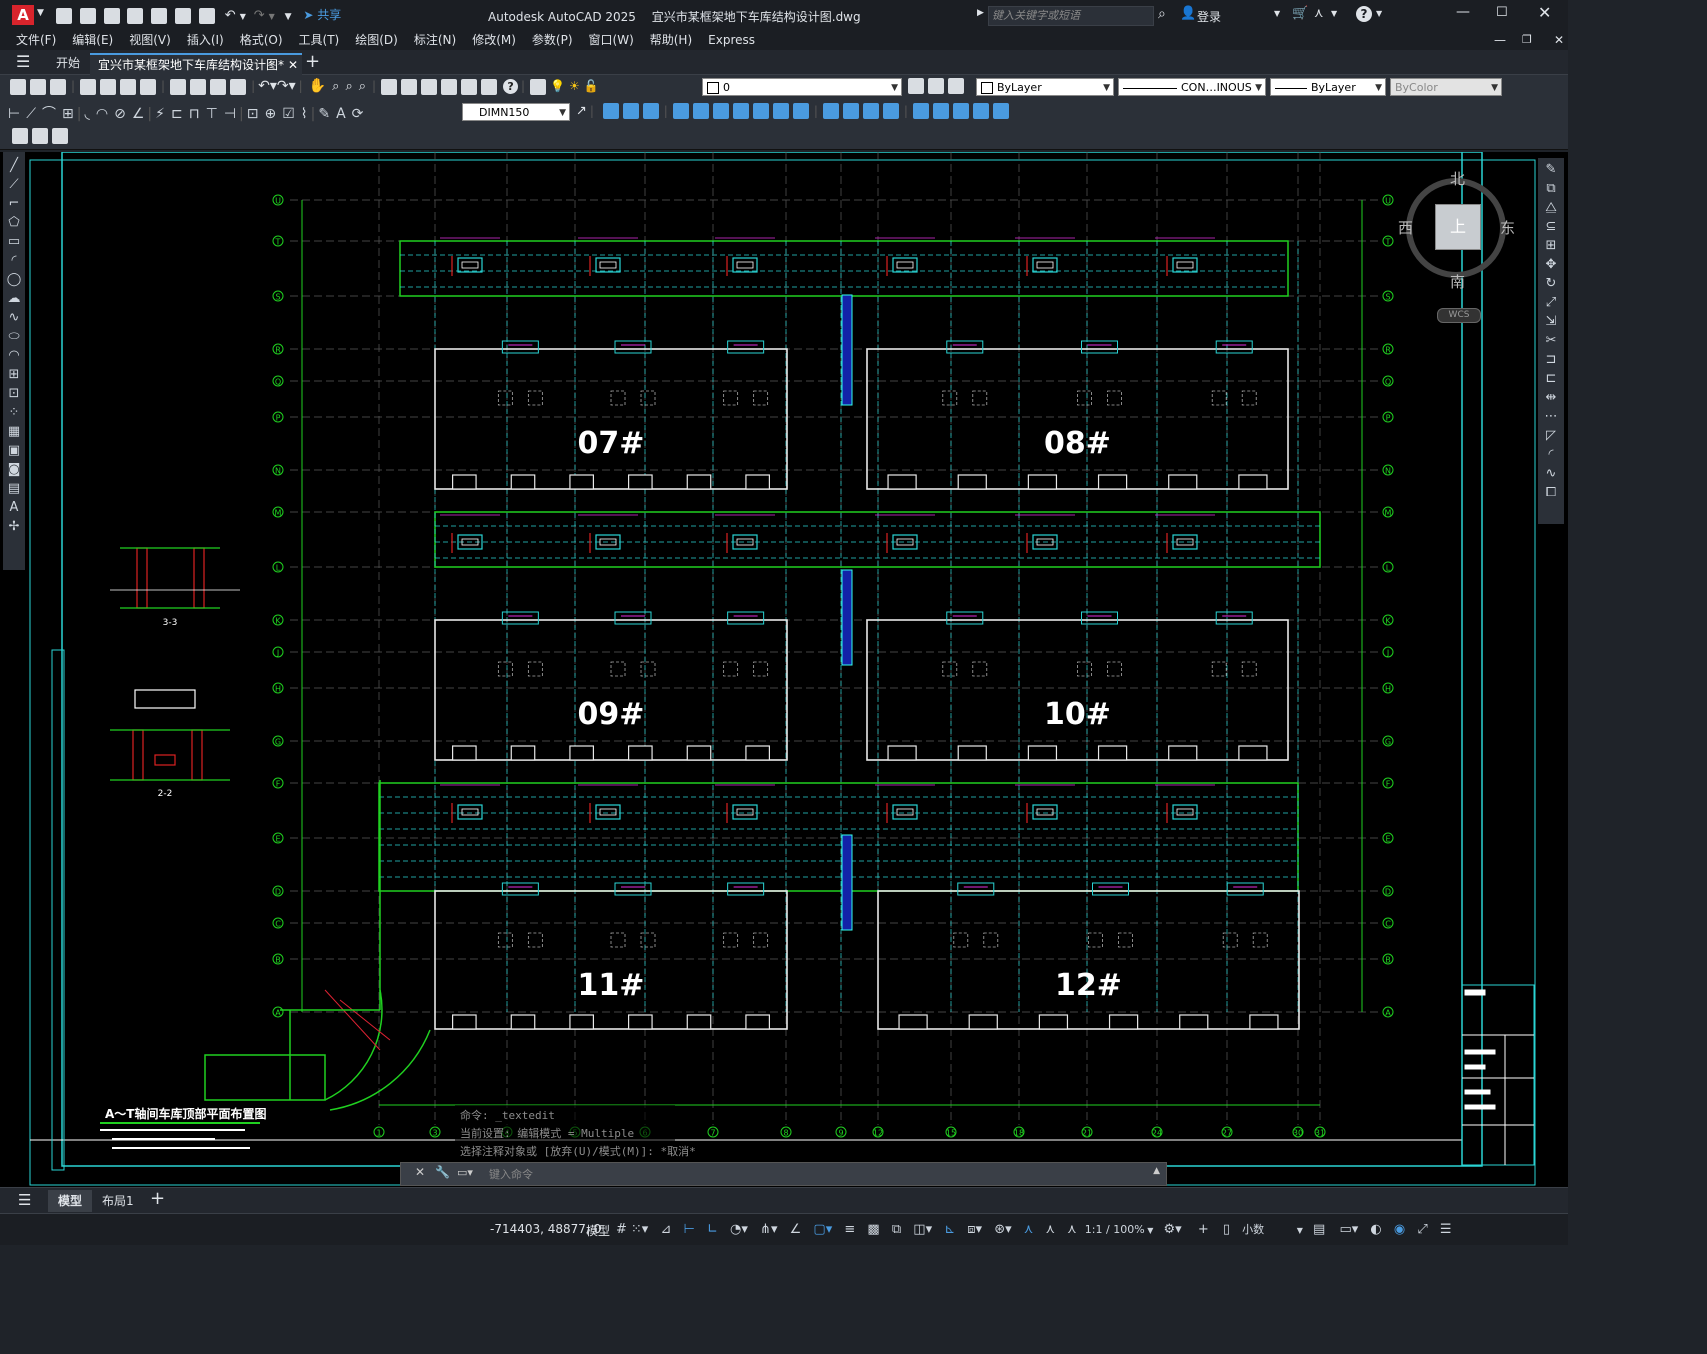 The height and width of the screenshot is (1354, 1707). What do you see at coordinates (253, 114) in the screenshot?
I see `tolerance-icon: ⊡` at bounding box center [253, 114].